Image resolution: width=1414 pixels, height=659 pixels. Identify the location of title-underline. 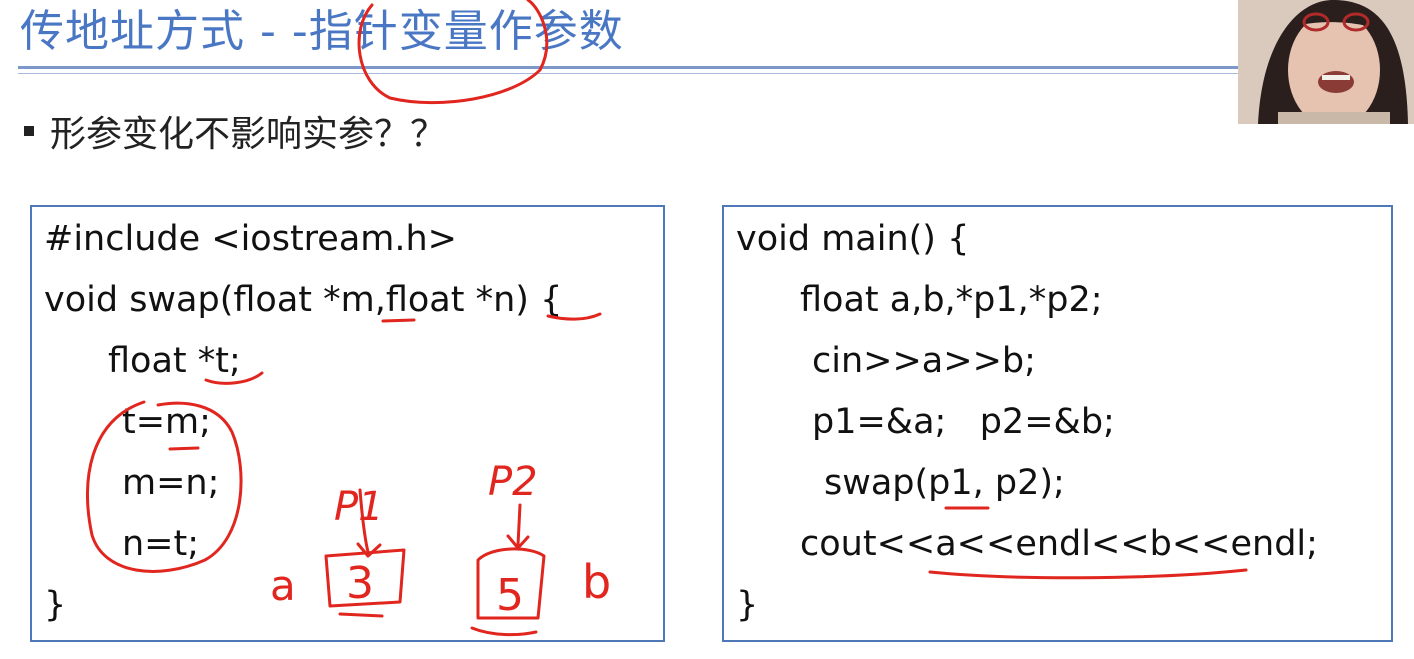
(629, 67).